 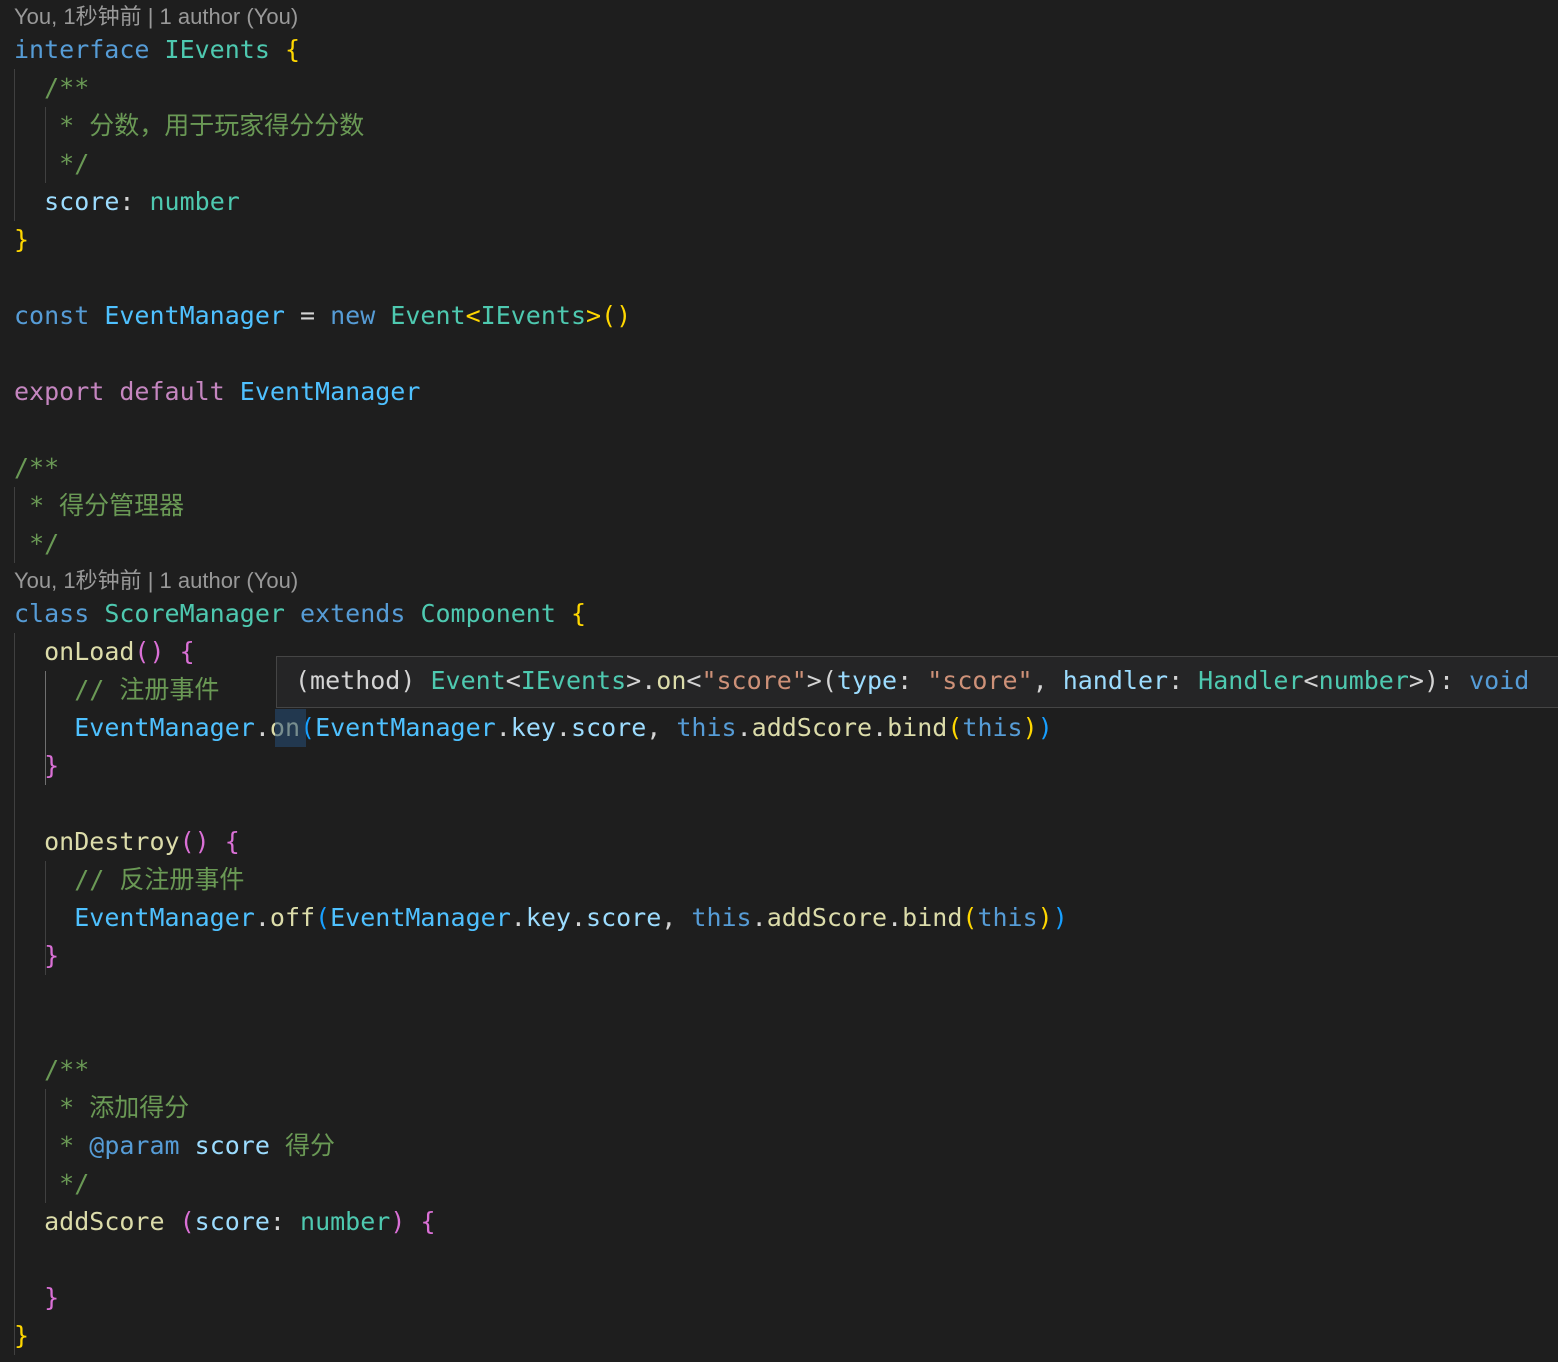 What do you see at coordinates (594, 315) in the screenshot?
I see `code-token: >` at bounding box center [594, 315].